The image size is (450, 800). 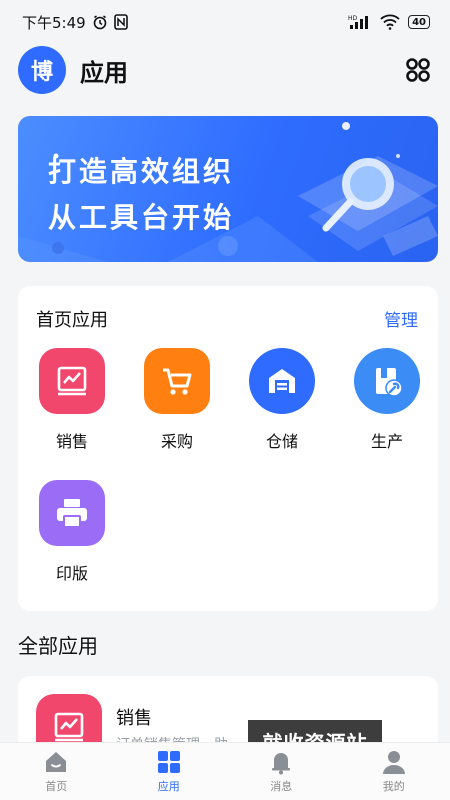 I want to click on app-label-purchase: 采购, so click(x=176, y=441).